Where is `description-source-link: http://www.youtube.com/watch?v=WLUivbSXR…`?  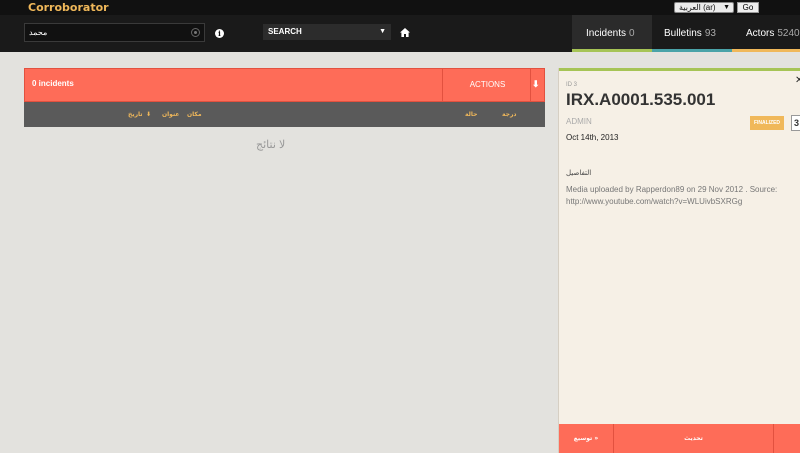
description-source-link: http://www.youtube.com/watch?v=WLUivbSXR… is located at coordinates (683, 202).